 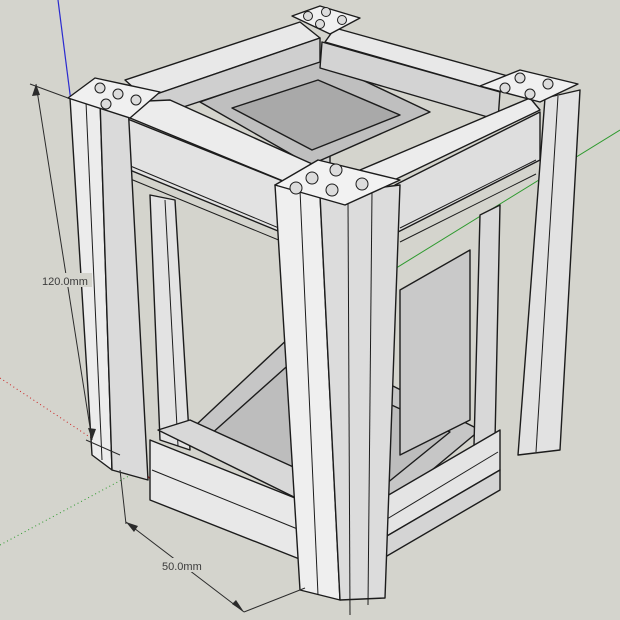 I want to click on dim-width-ext-right, so click(x=274, y=600).